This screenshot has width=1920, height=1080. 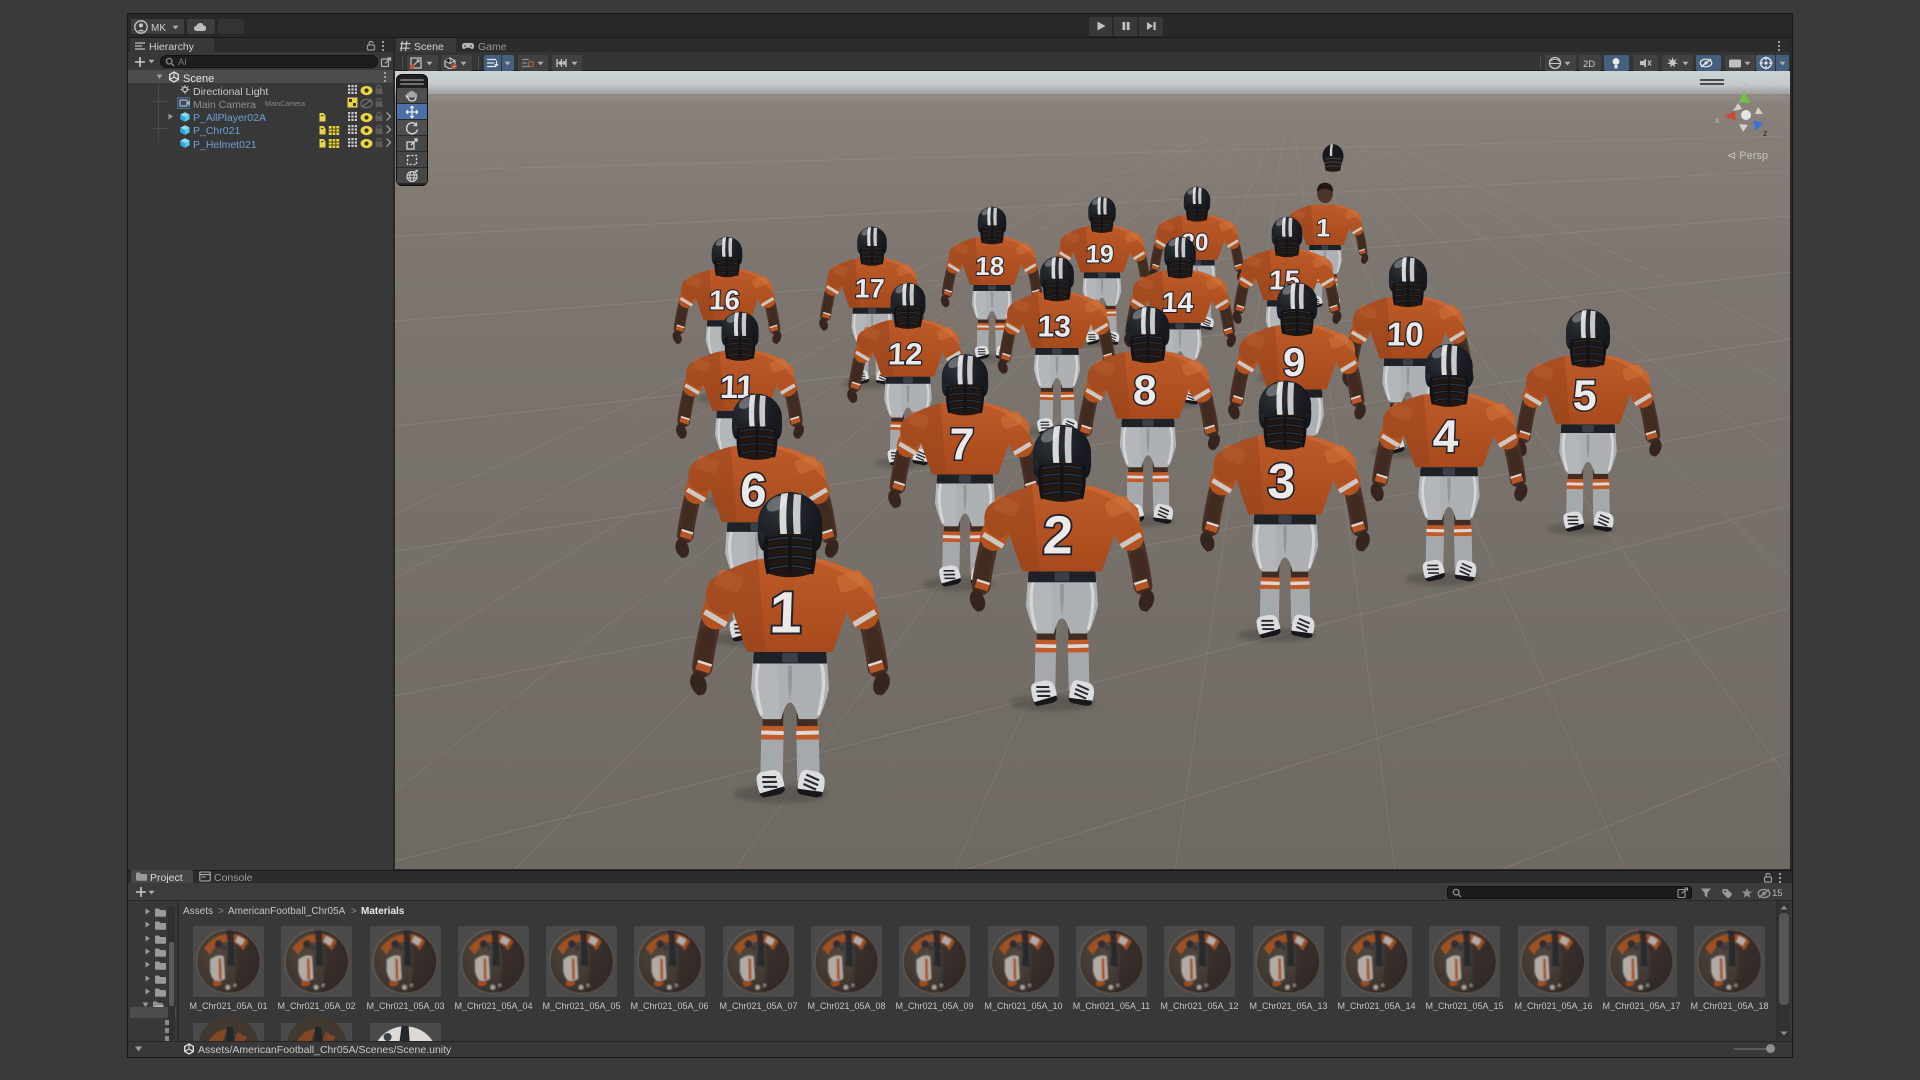 I want to click on svg-text: 12, so click(x=906, y=354).